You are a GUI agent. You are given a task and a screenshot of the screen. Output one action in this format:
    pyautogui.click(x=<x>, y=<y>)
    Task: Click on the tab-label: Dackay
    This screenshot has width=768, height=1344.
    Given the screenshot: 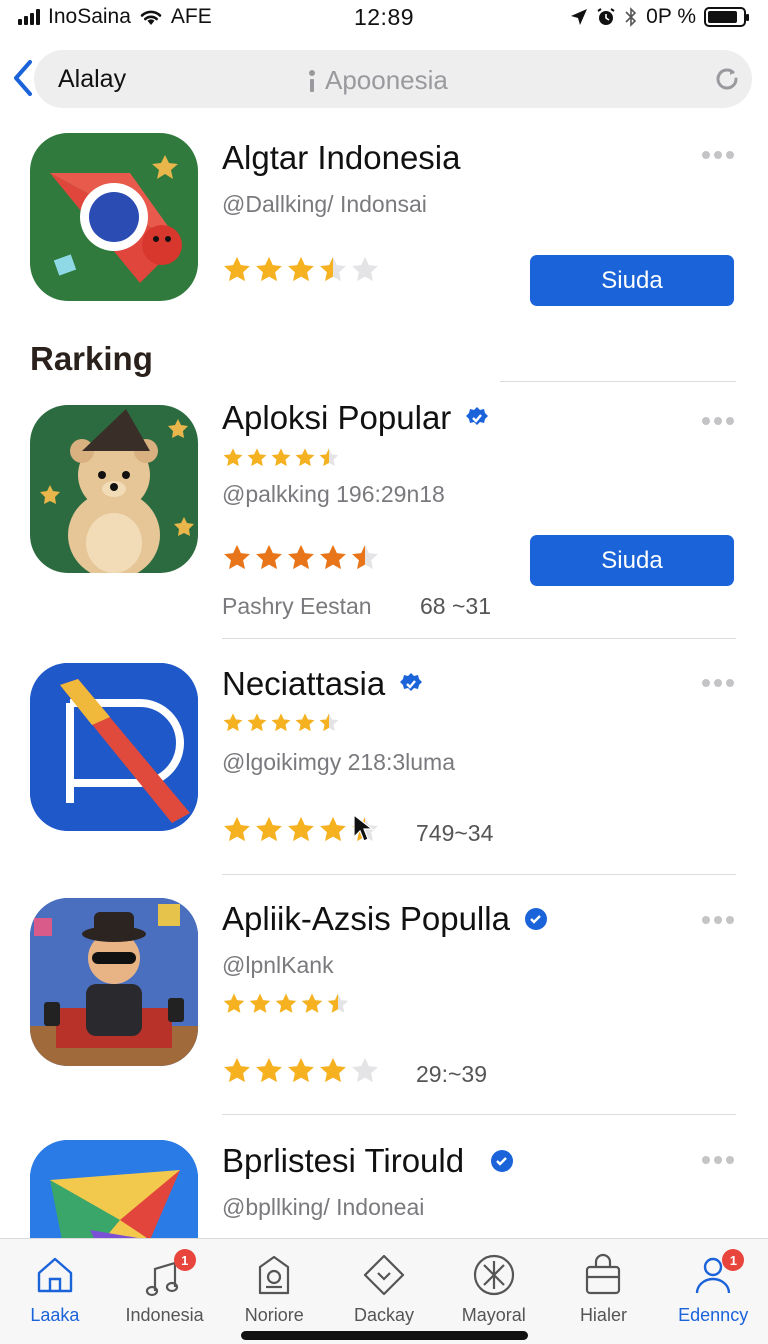 What is the action you would take?
    pyautogui.click(x=384, y=1315)
    